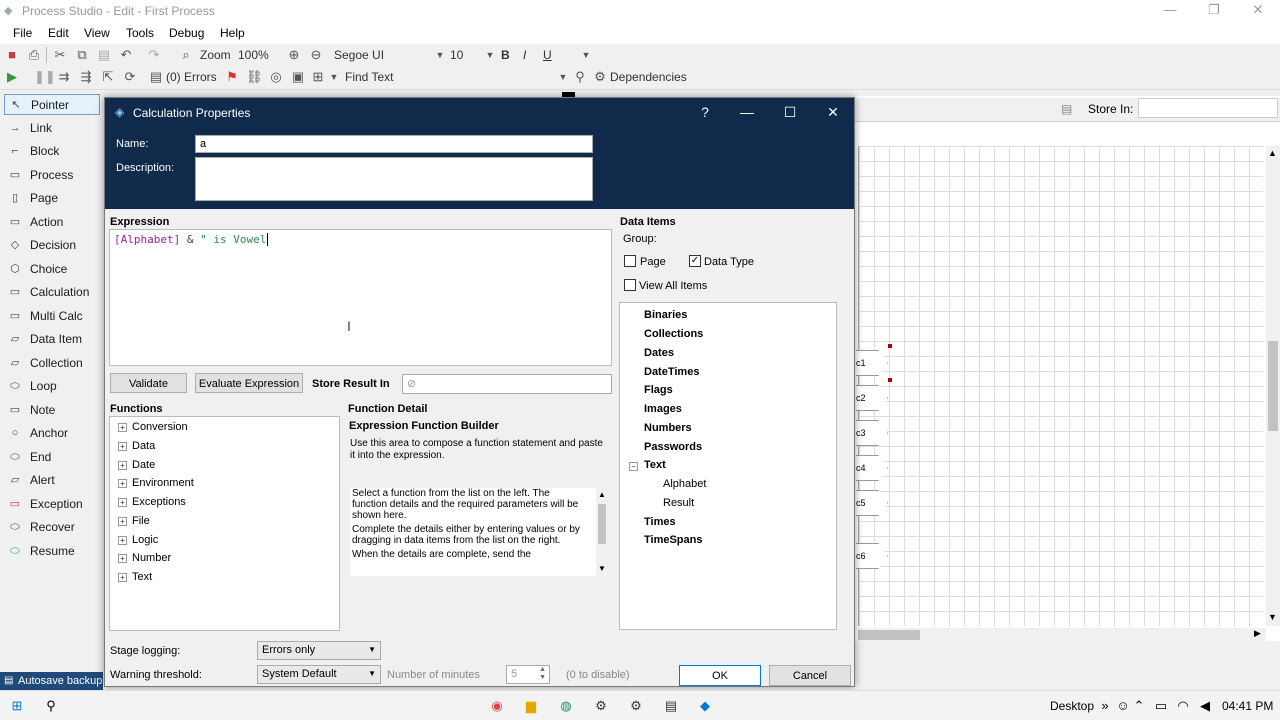  What do you see at coordinates (602, 524) in the screenshot?
I see `scroll-thumb` at bounding box center [602, 524].